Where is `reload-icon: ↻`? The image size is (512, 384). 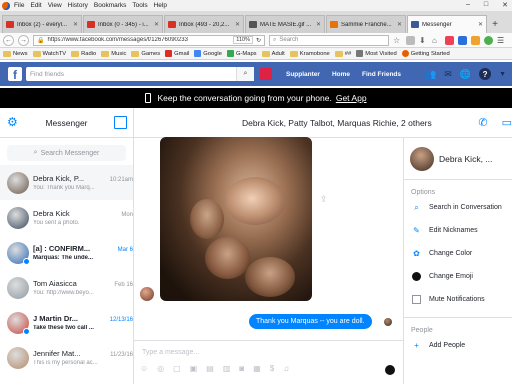 reload-icon: ↻ is located at coordinates (258, 40).